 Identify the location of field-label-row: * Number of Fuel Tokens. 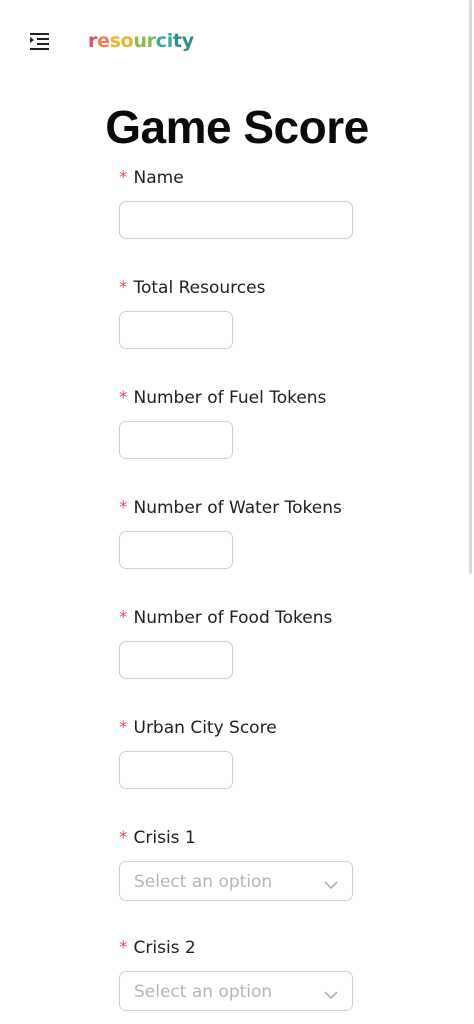
(239, 398).